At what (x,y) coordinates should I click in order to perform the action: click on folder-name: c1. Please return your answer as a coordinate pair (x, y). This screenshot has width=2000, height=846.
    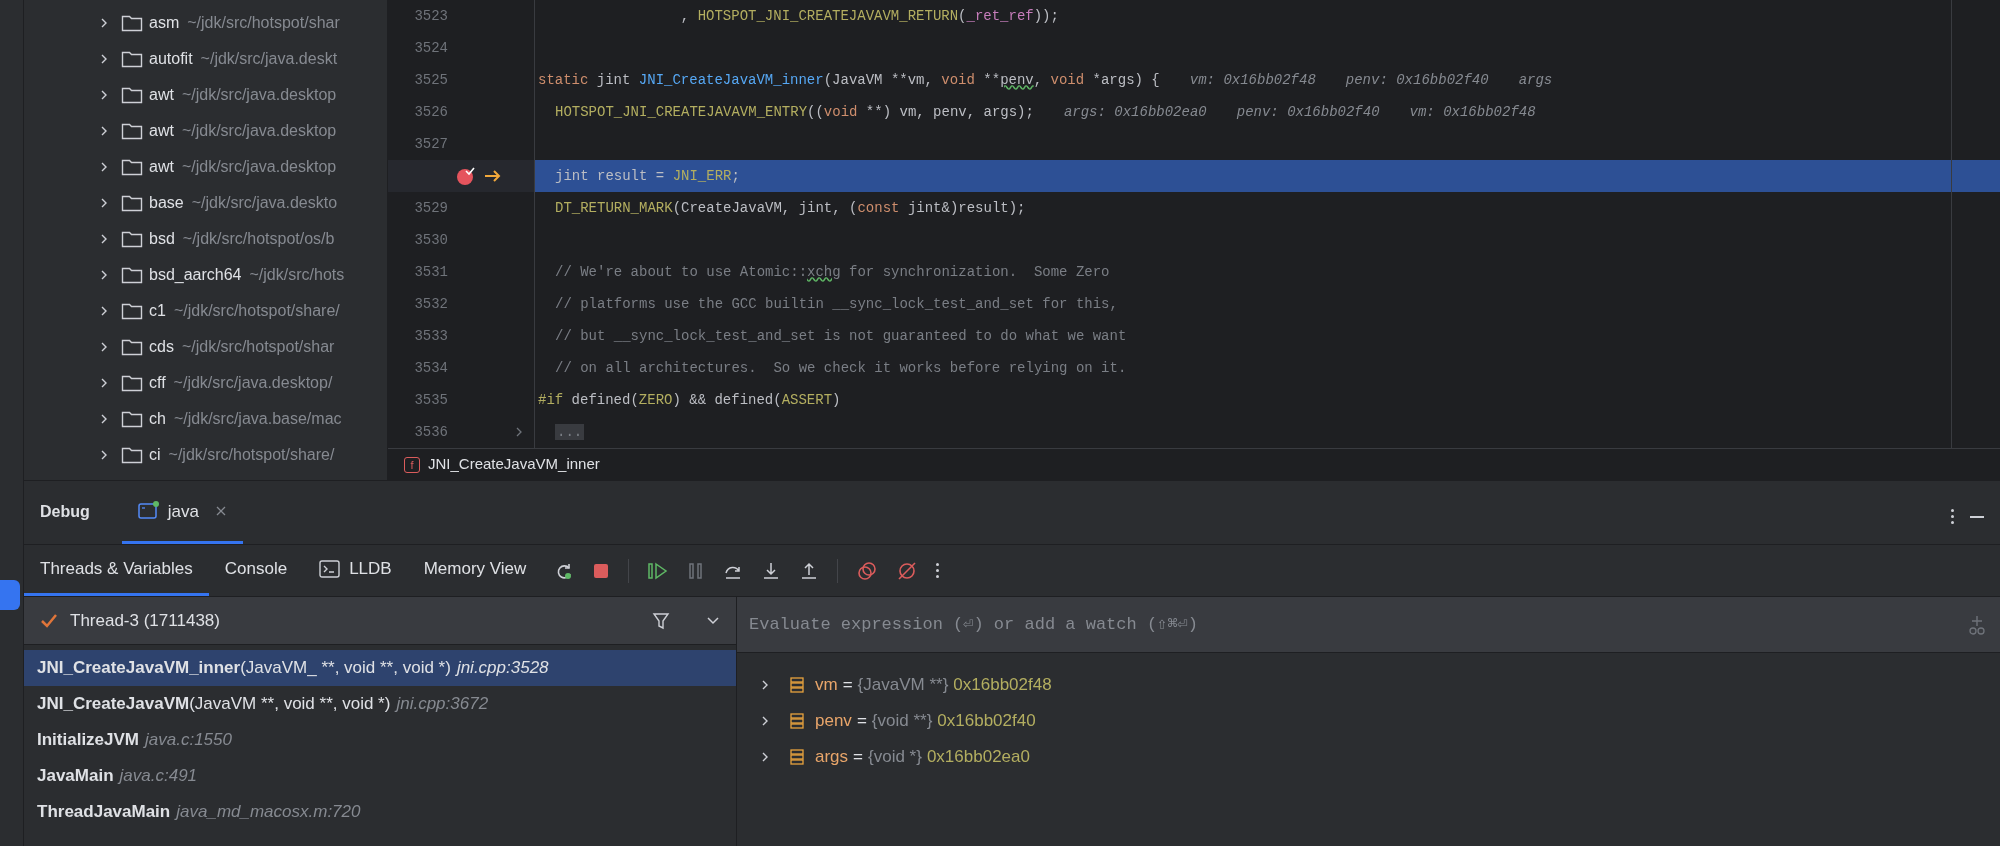
    Looking at the image, I should click on (157, 311).